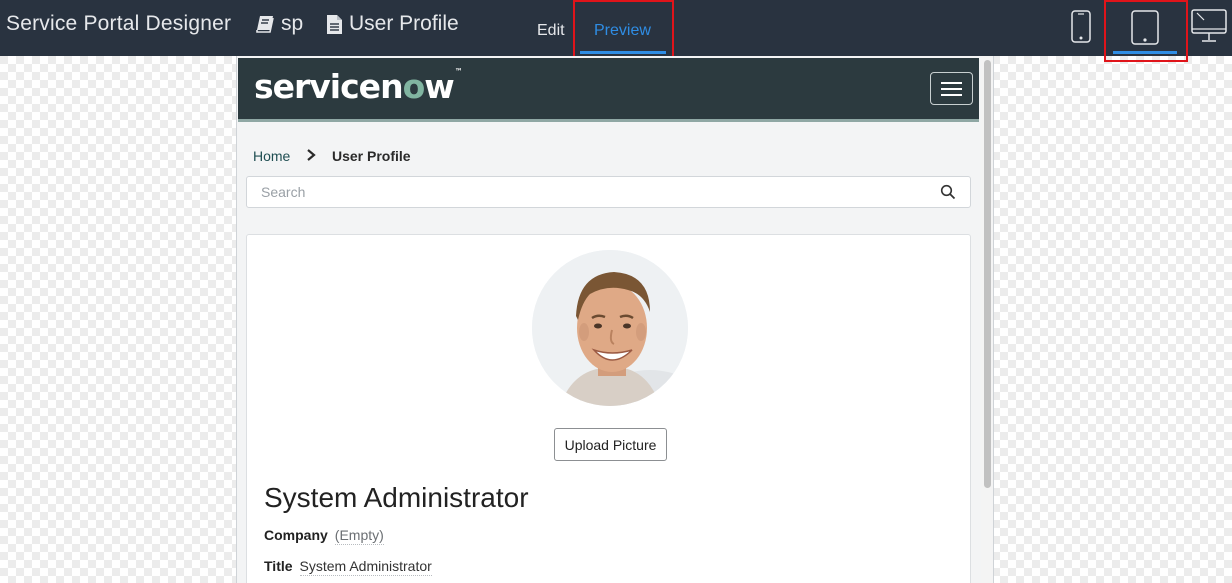 The image size is (1232, 583). What do you see at coordinates (278, 566) in the screenshot?
I see `title-label: Title` at bounding box center [278, 566].